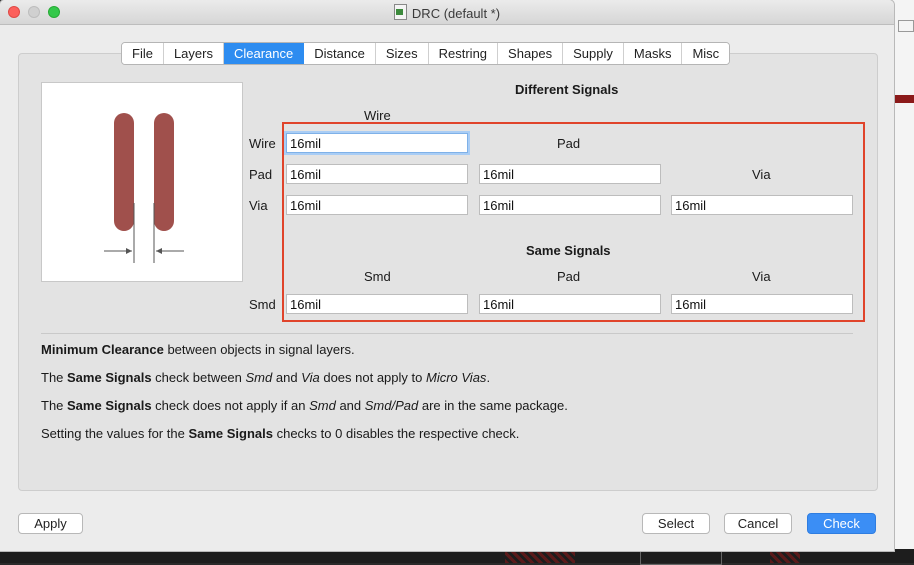 Image resolution: width=914 pixels, height=565 pixels. What do you see at coordinates (310, 377) in the screenshot?
I see `note-italic: Via` at bounding box center [310, 377].